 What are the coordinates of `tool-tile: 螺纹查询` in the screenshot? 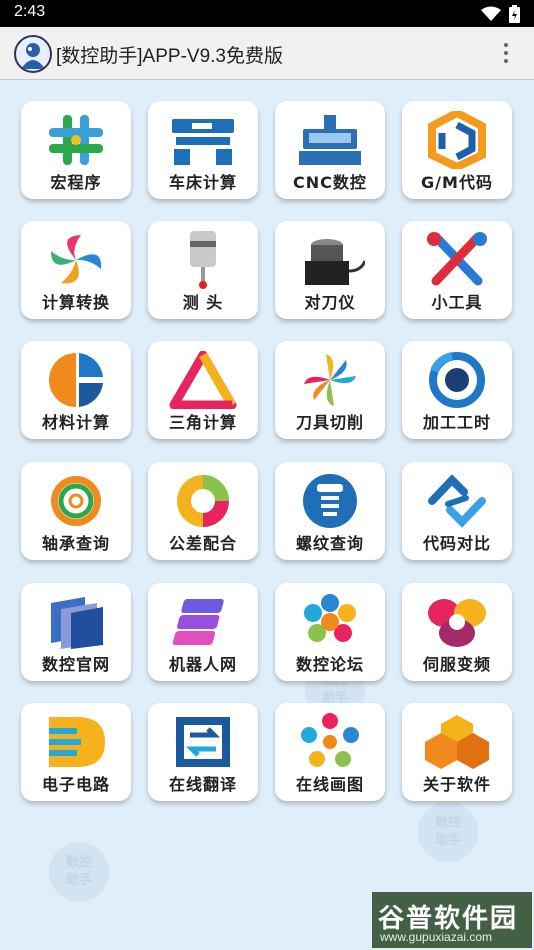 It's located at (330, 511).